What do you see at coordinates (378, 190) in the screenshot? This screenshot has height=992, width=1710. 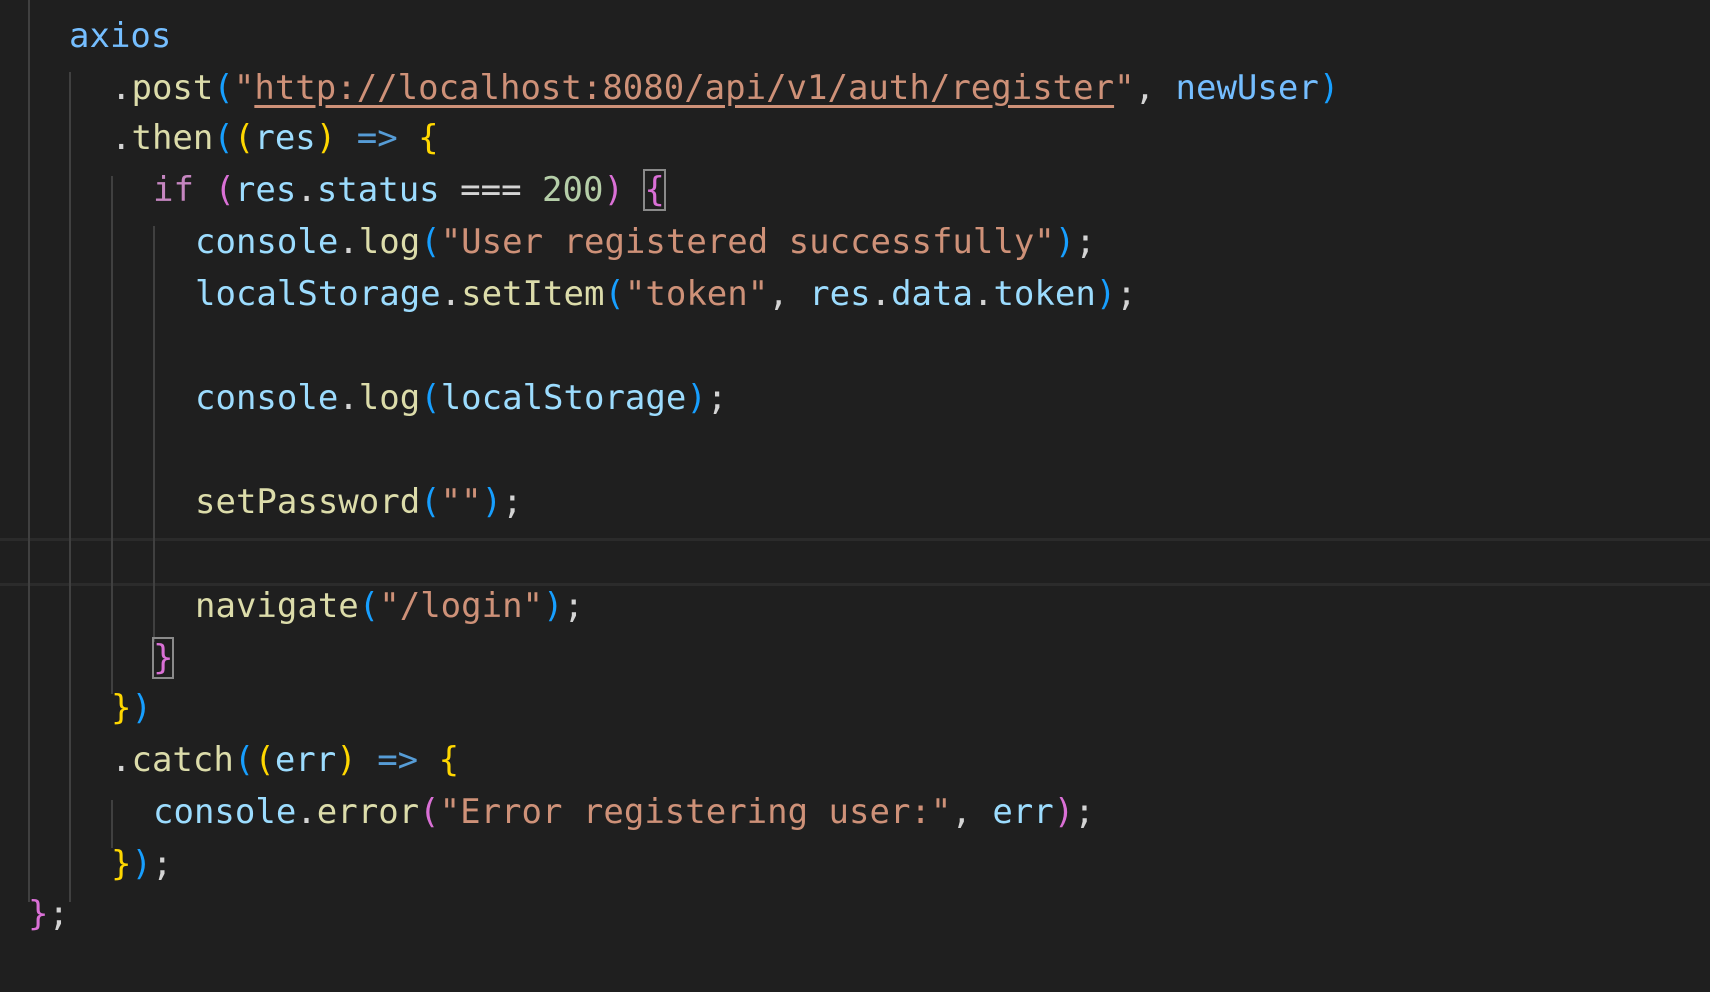 I see `code-token: status` at bounding box center [378, 190].